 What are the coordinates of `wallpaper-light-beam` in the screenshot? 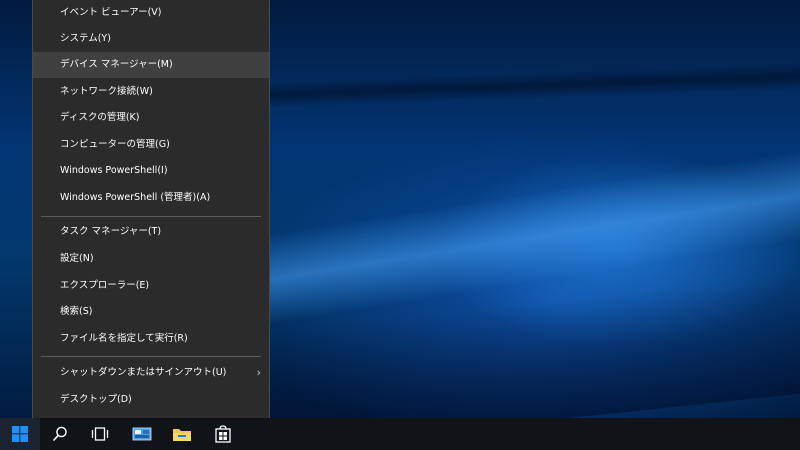 It's located at (535, 85).